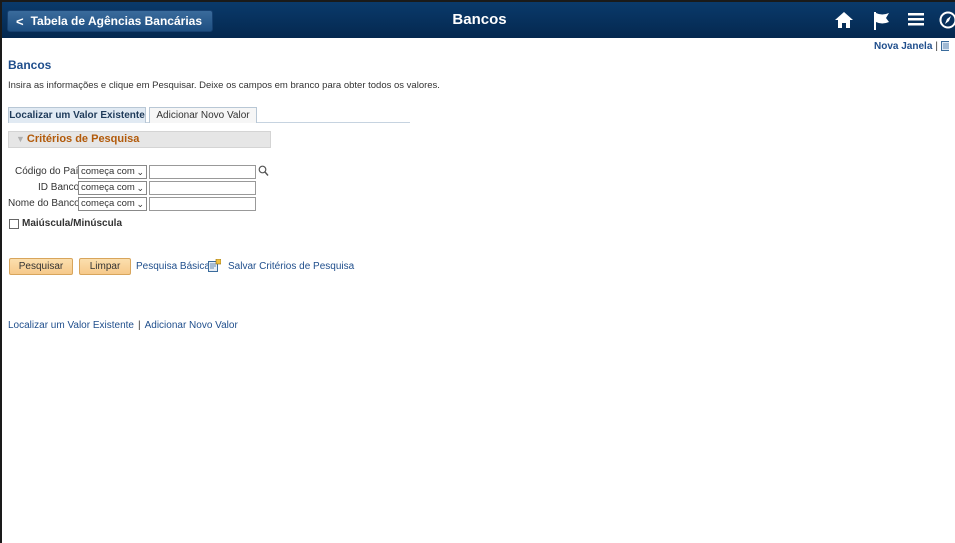 This screenshot has height=543, width=955. I want to click on bank-id-operator-value: começa com, so click(108, 187).